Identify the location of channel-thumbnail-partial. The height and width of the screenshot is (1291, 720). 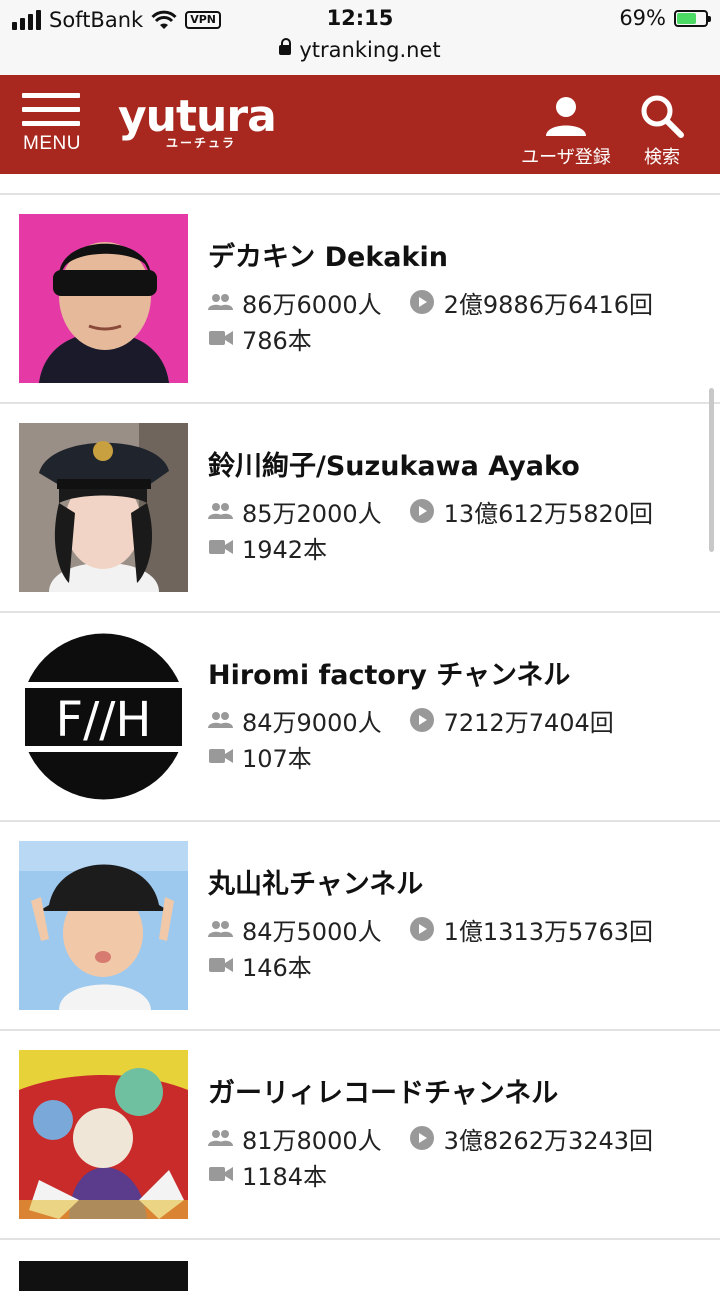
(103, 1276).